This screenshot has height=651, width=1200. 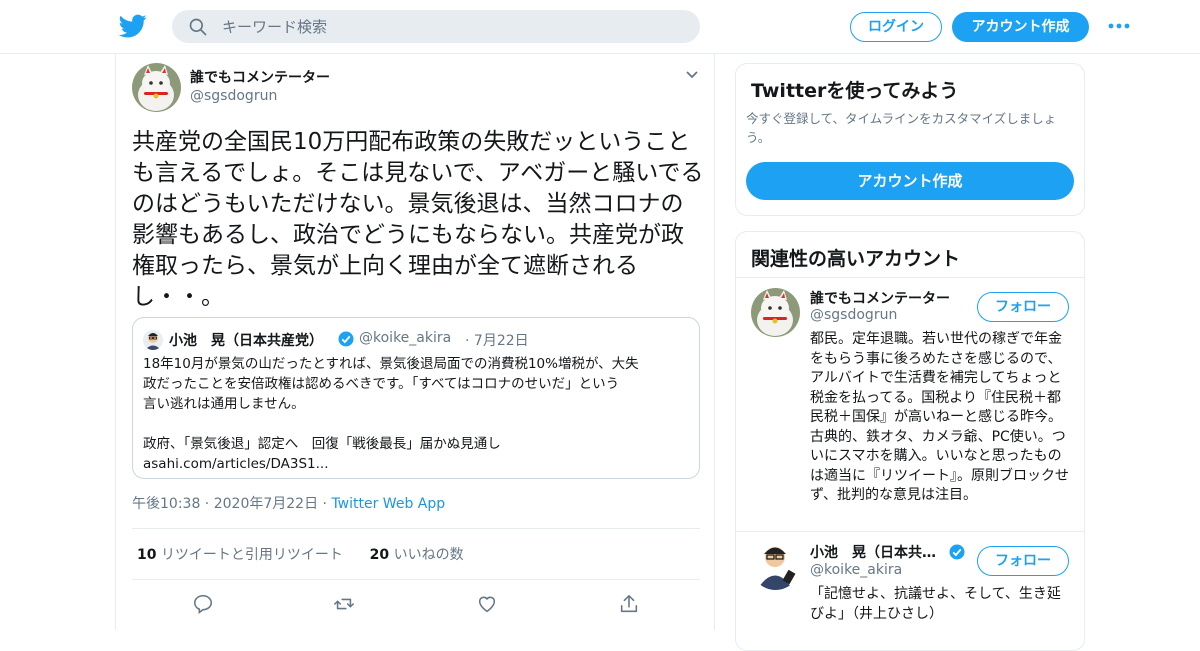 What do you see at coordinates (391, 364) in the screenshot?
I see `quoted-line: 18年10月が景気の山だったとすれば、景気後退局面での消費税10%増税が、大失` at bounding box center [391, 364].